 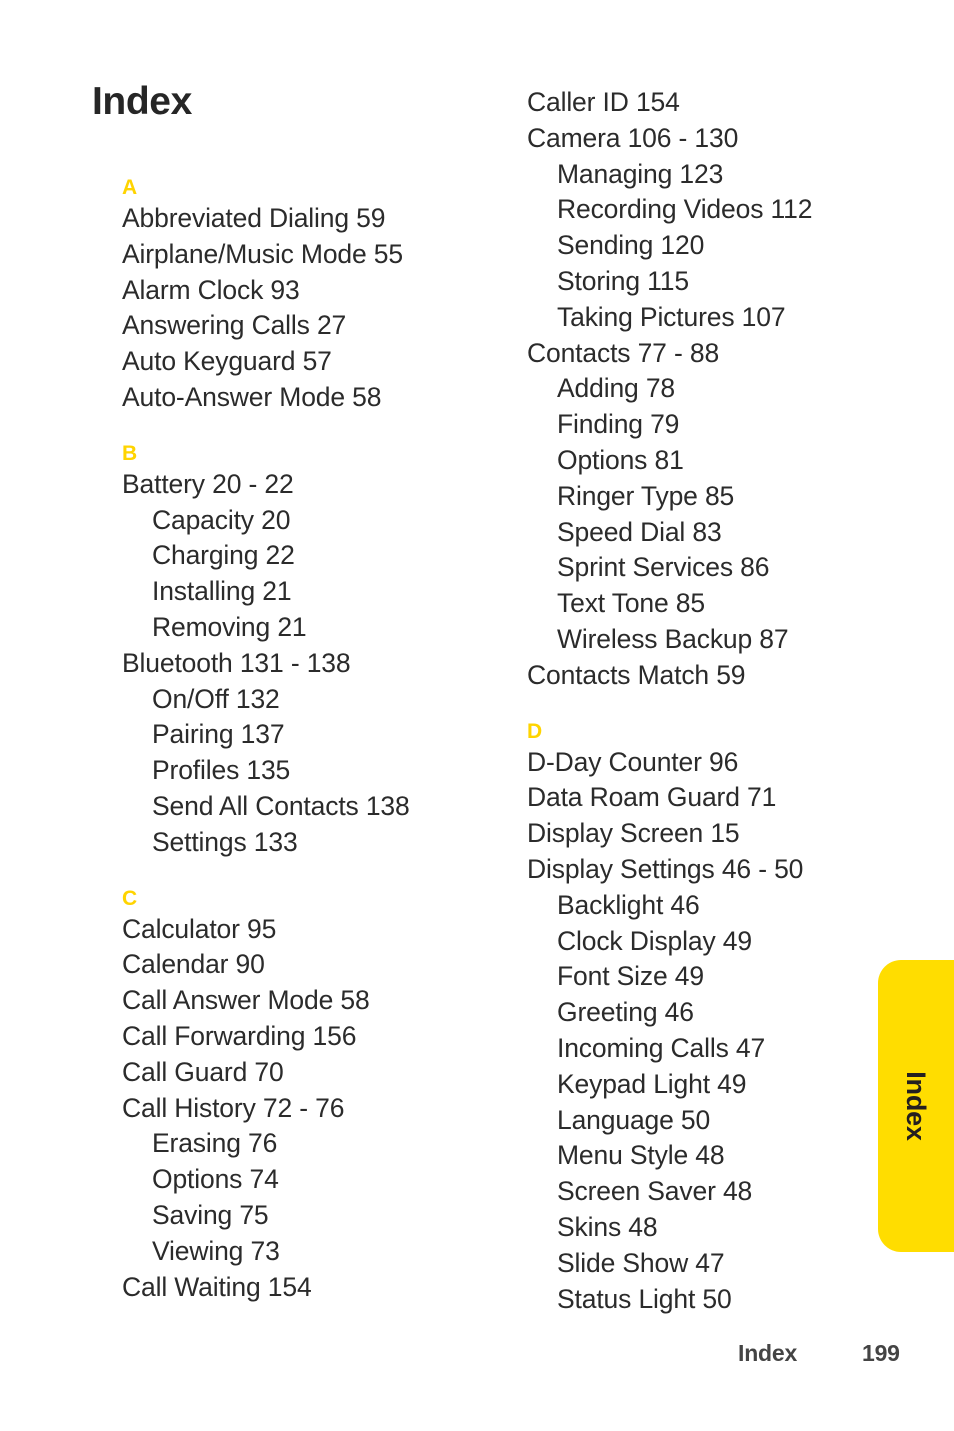 What do you see at coordinates (322, 628) in the screenshot?
I see `index-entry: Removing 21` at bounding box center [322, 628].